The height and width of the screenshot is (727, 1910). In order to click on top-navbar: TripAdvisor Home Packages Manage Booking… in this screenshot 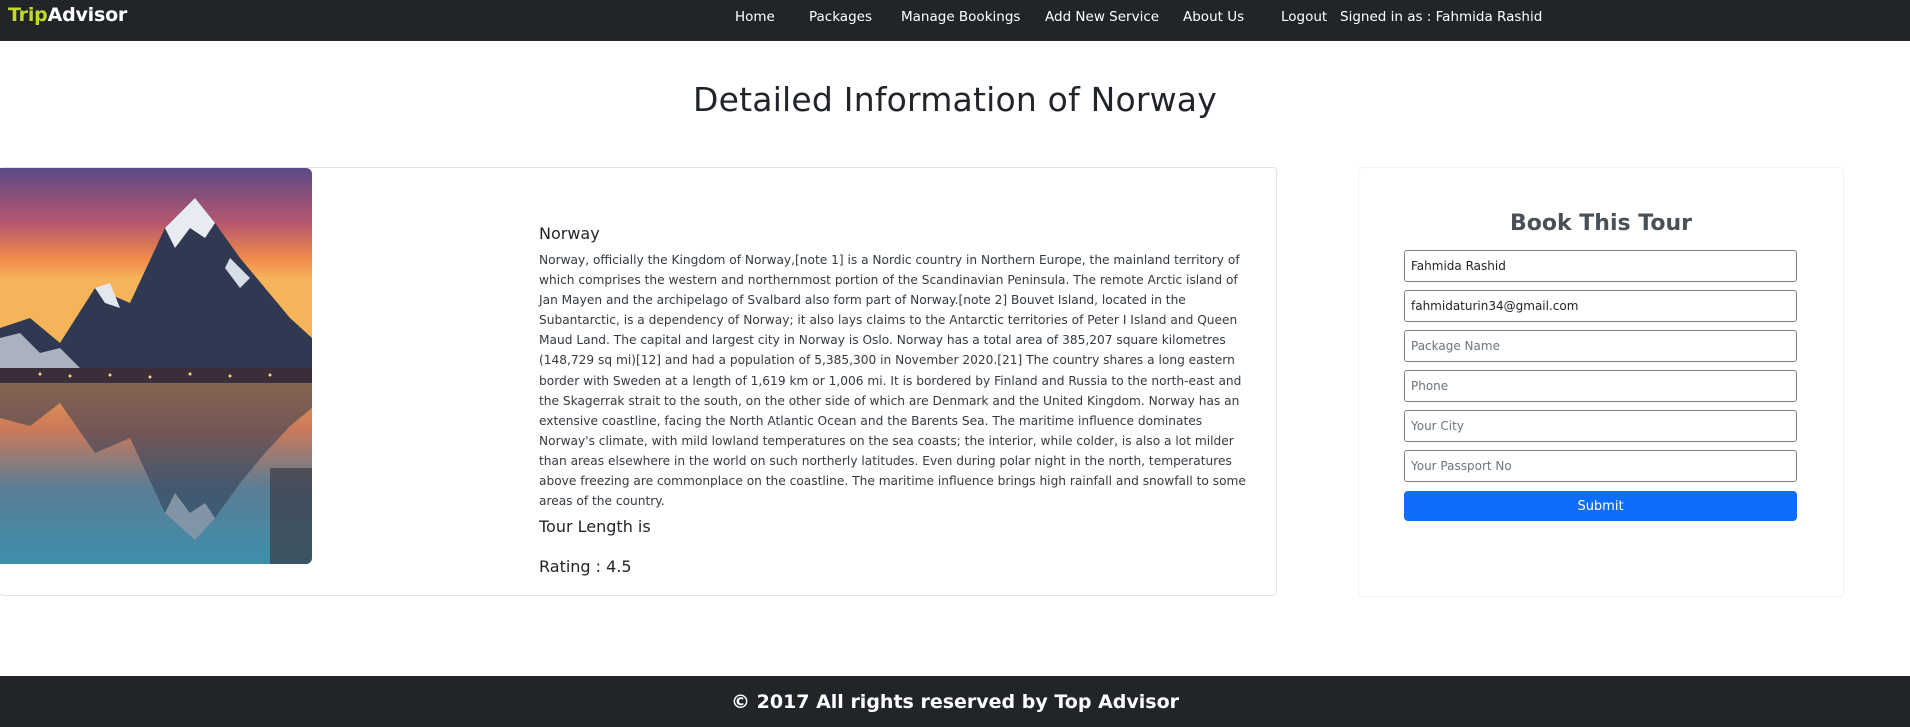, I will do `click(955, 20)`.